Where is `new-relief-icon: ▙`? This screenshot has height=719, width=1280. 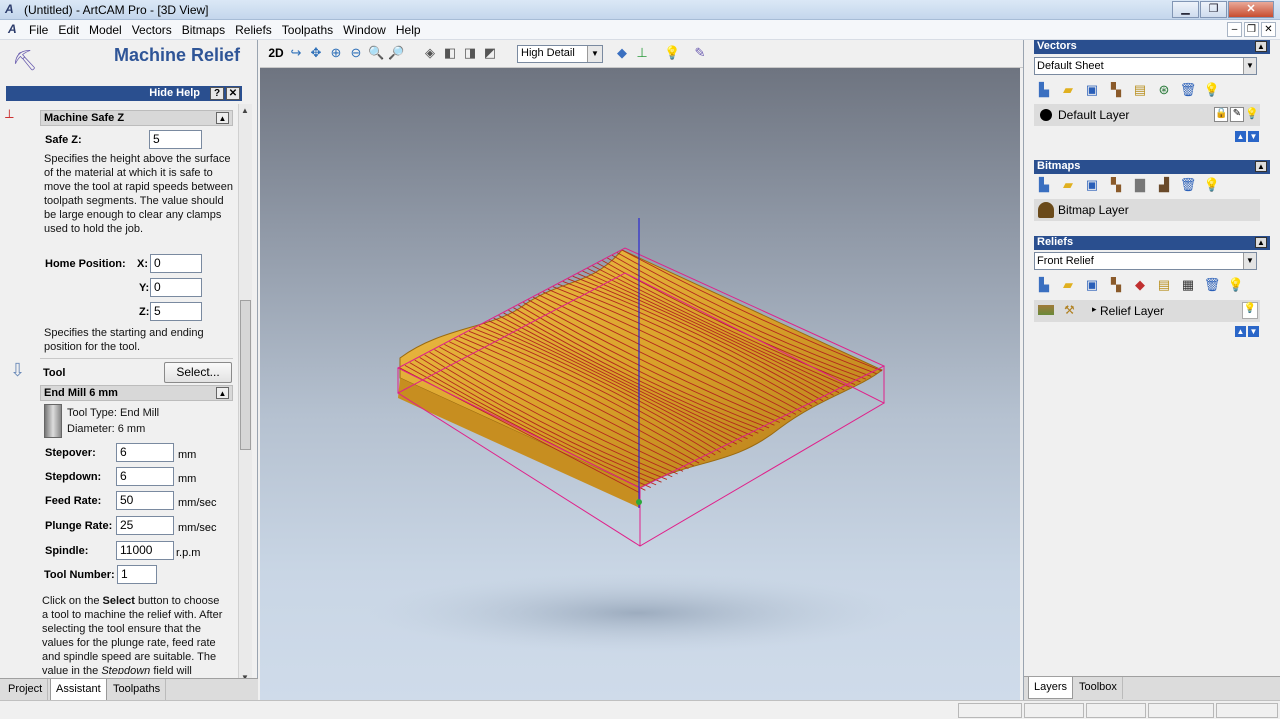
new-relief-icon: ▙ is located at coordinates (1044, 286).